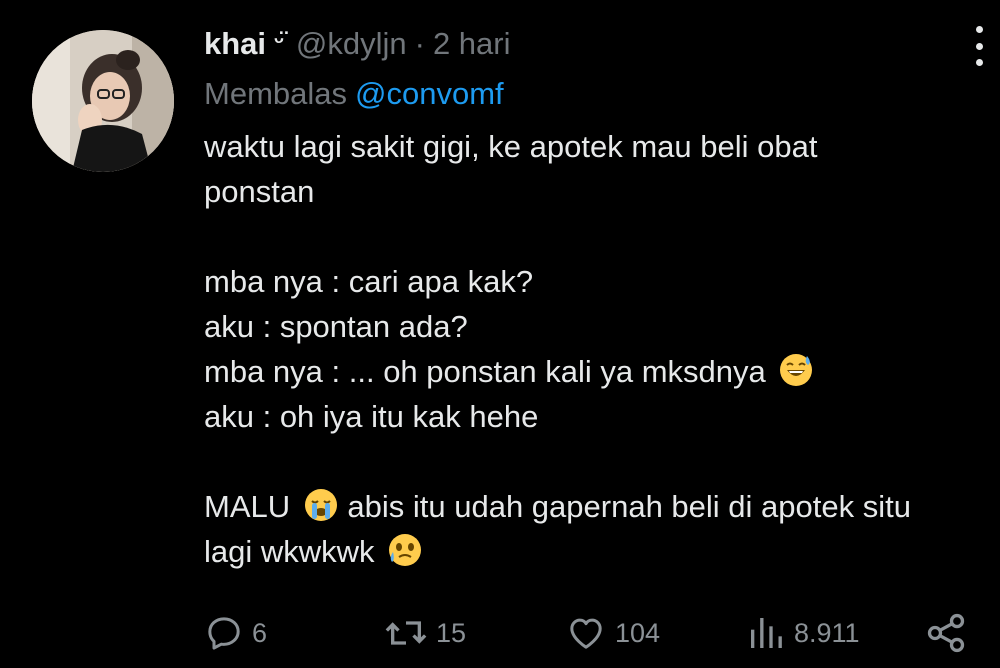  What do you see at coordinates (612, 633) in the screenshot?
I see `like-button: 104` at bounding box center [612, 633].